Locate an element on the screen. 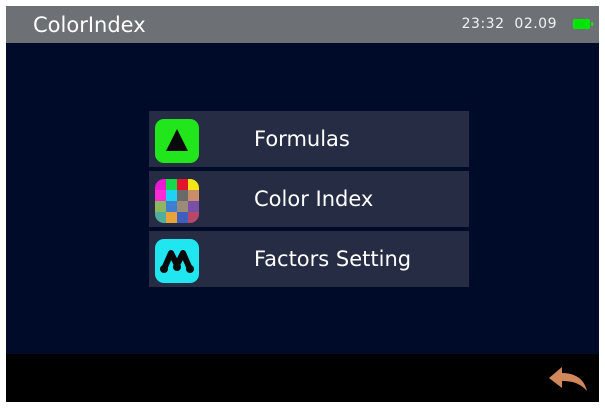  back-arrow-icon is located at coordinates (568, 379).